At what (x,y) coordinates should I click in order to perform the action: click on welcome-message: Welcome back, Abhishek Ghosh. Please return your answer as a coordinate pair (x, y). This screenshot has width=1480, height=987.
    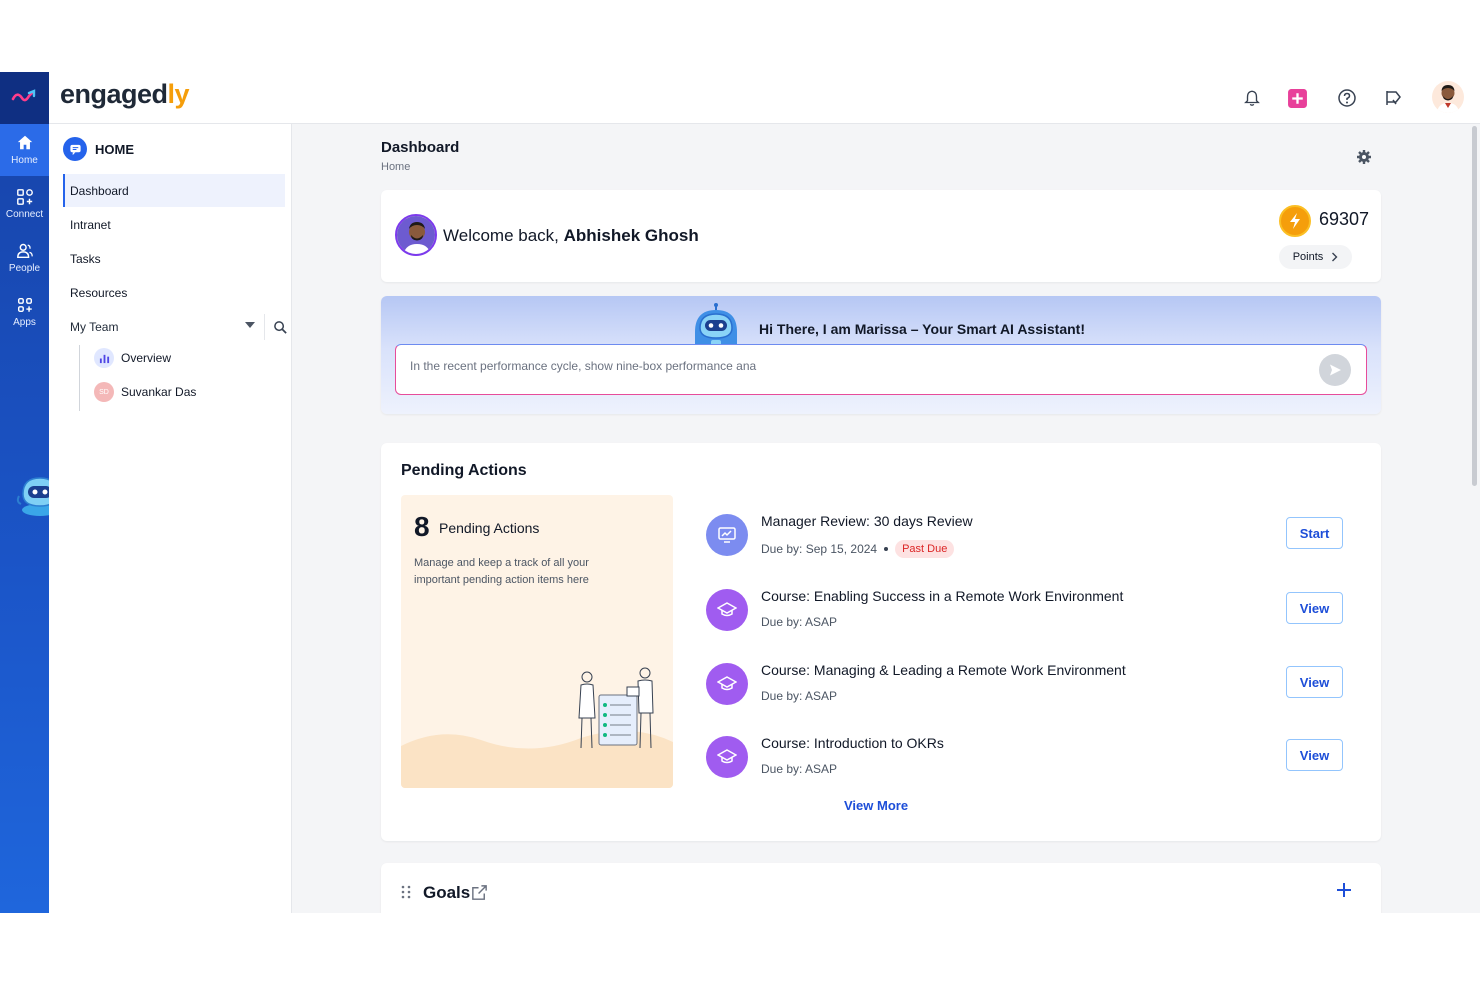
    Looking at the image, I should click on (571, 235).